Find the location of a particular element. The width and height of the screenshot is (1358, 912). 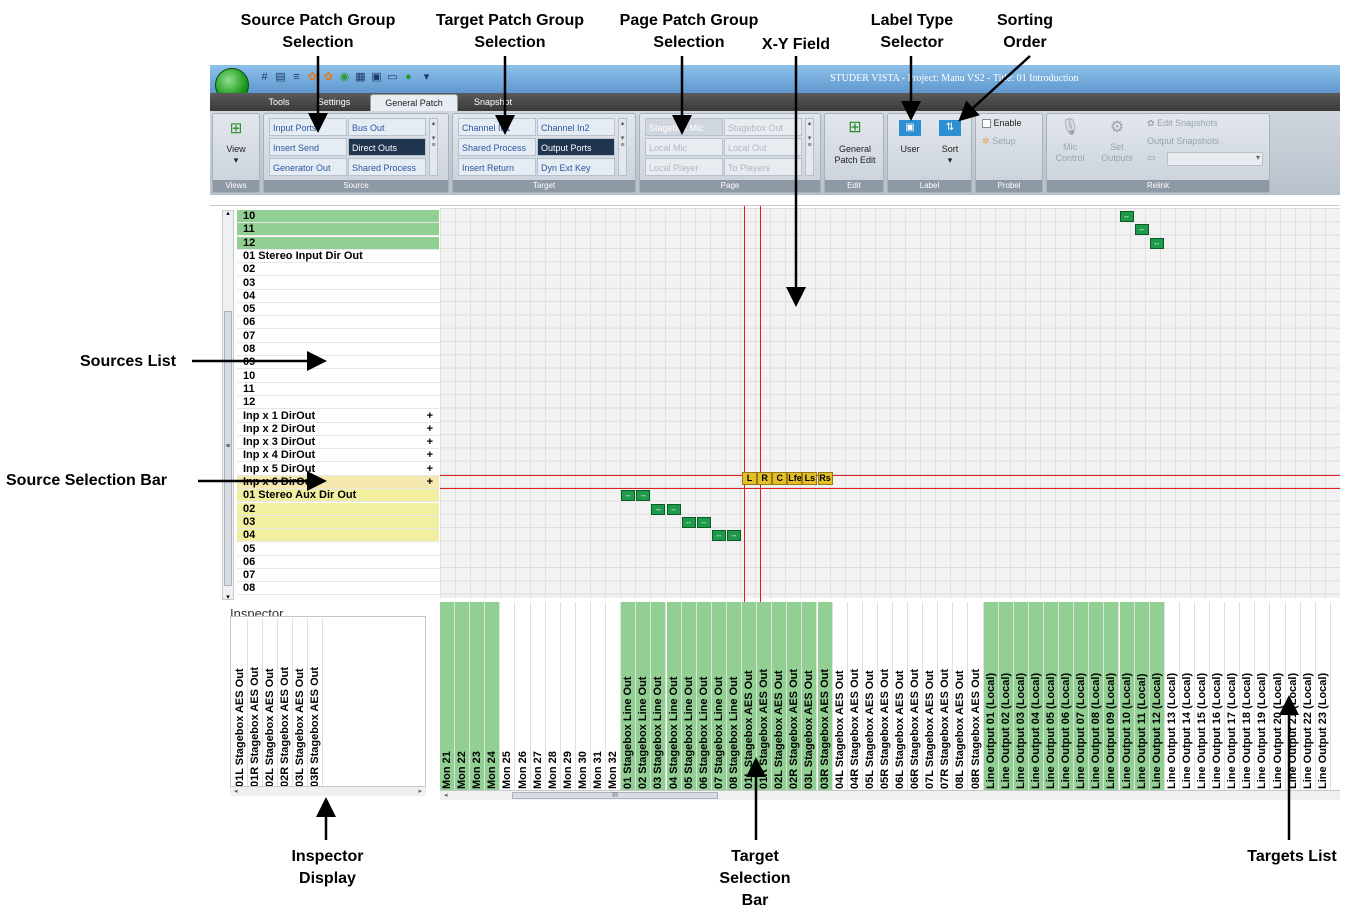

scroll-up-icon: ▴ is located at coordinates (228, 213).